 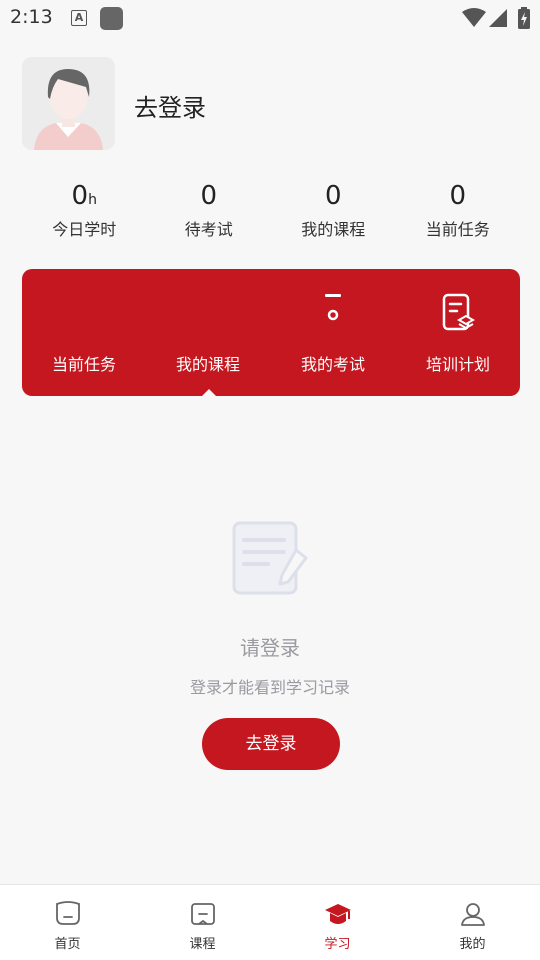 I want to click on selected-tab-indicator, so click(x=209, y=393).